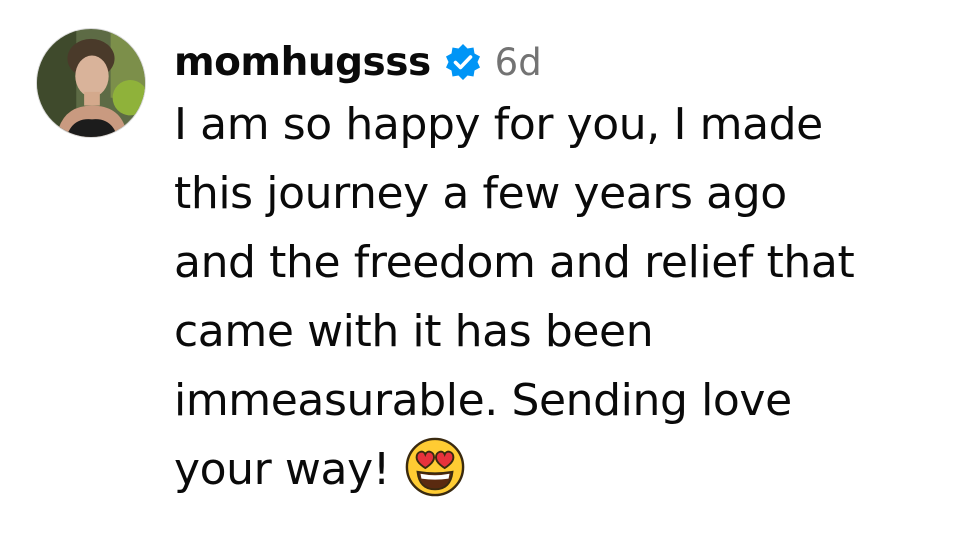 Image resolution: width=980 pixels, height=537 pixels. What do you see at coordinates (302, 62) in the screenshot?
I see `username-link: momhugsss` at bounding box center [302, 62].